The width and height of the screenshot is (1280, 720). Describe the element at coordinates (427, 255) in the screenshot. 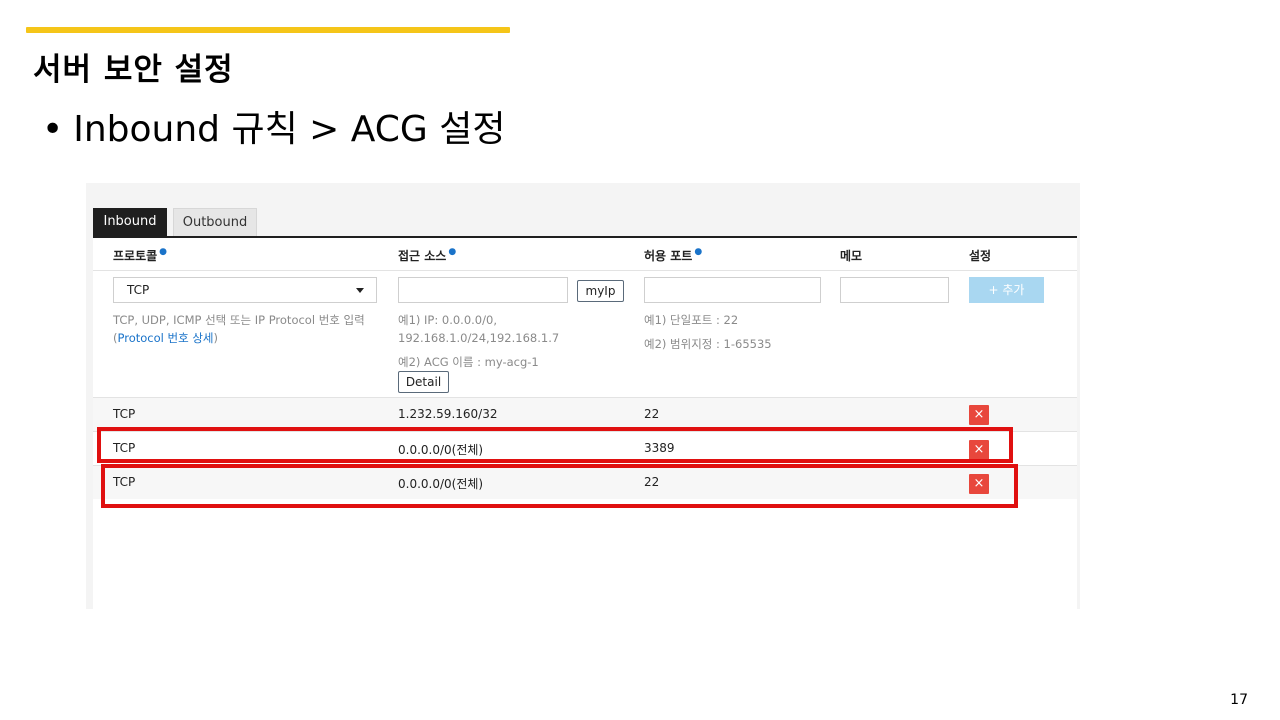

I see `column-header-source: 접근 소스 ●` at that location.